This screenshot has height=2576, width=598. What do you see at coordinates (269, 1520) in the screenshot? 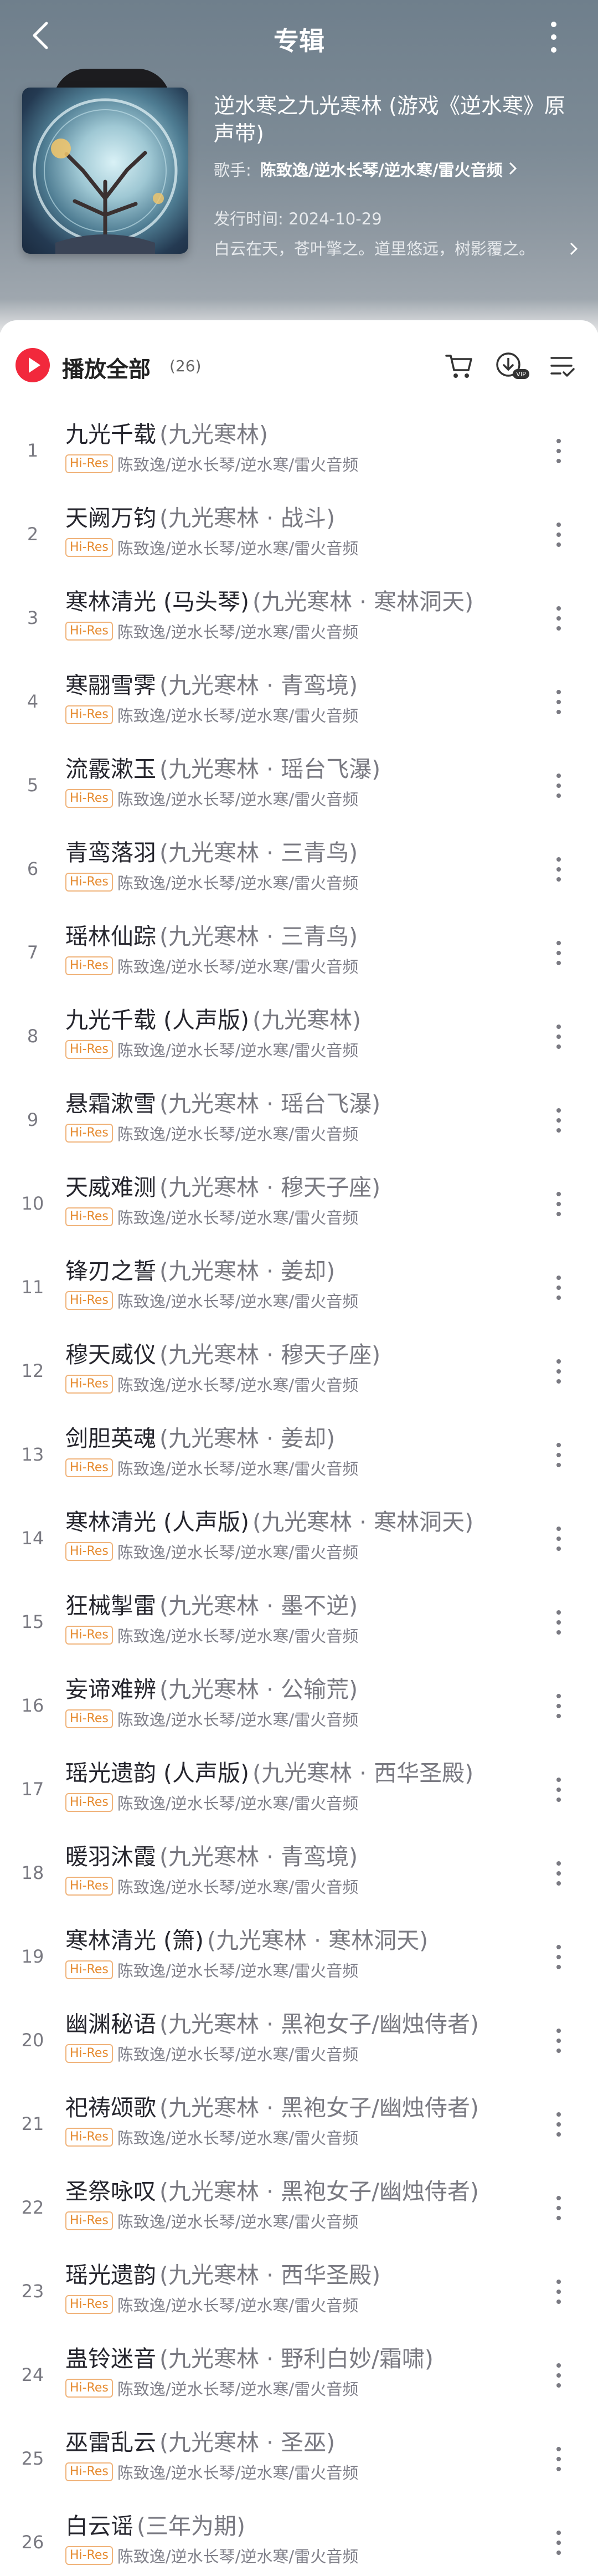
I see `track-title-line: 寒林清光 (人声版) (九光寒林 · 寒林洞天)` at bounding box center [269, 1520].